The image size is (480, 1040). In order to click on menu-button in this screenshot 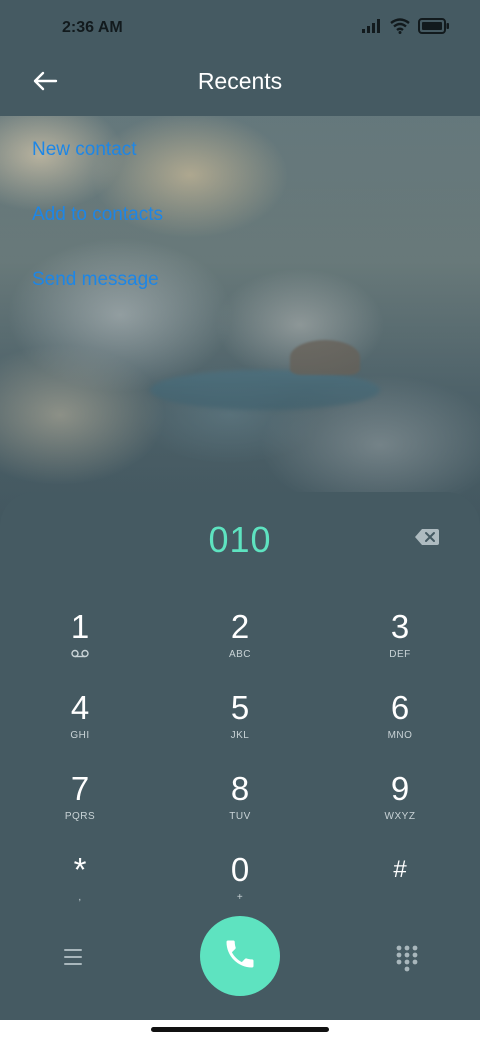, I will do `click(73, 957)`.